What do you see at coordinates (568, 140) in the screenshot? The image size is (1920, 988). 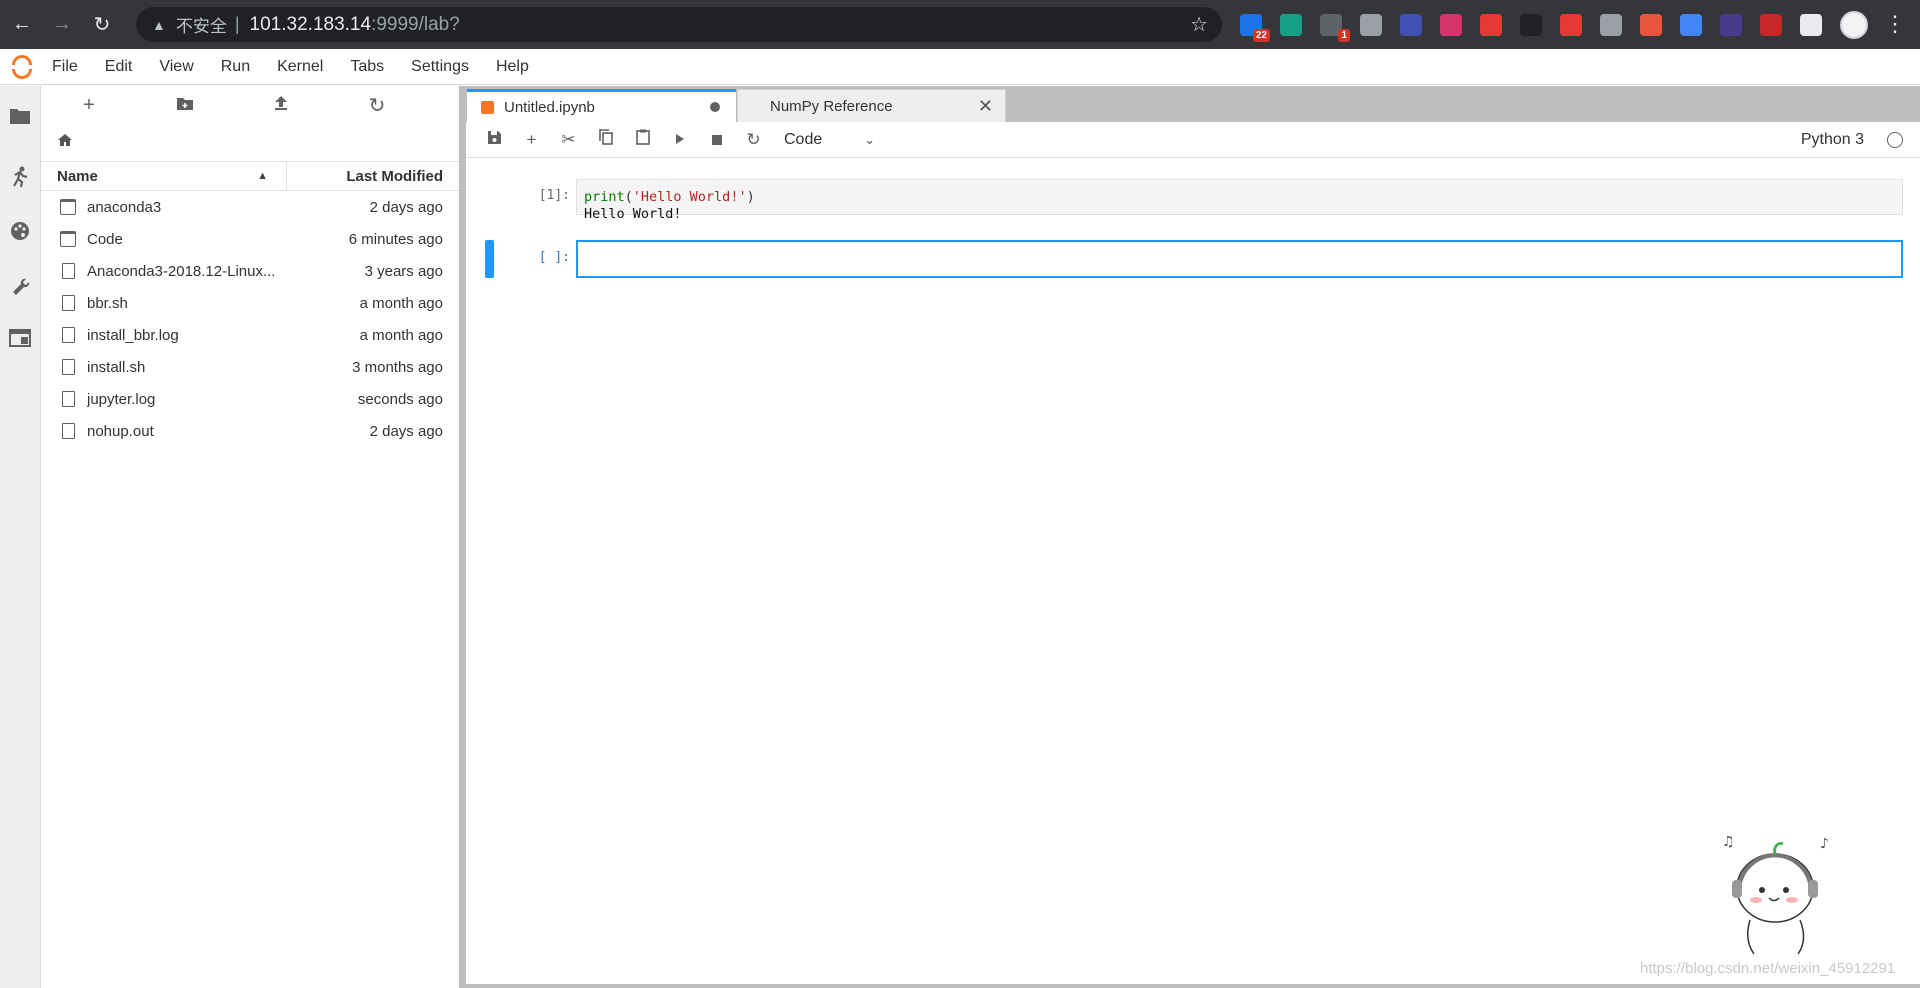 I see `cut-icon: ✂` at bounding box center [568, 140].